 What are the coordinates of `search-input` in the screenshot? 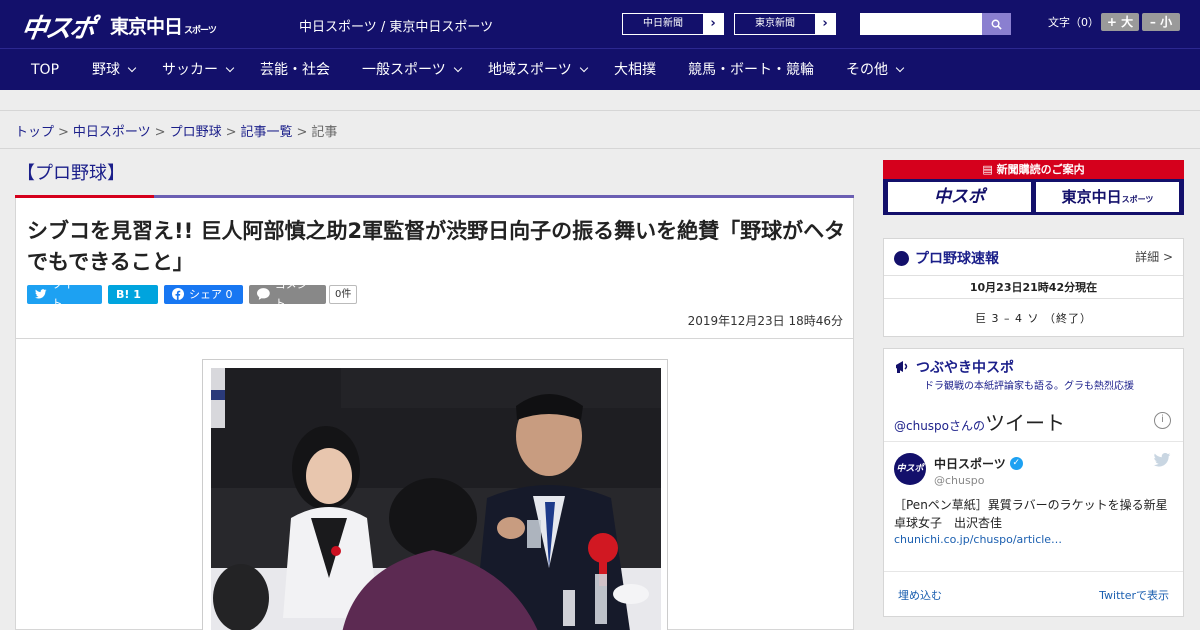 It's located at (921, 24).